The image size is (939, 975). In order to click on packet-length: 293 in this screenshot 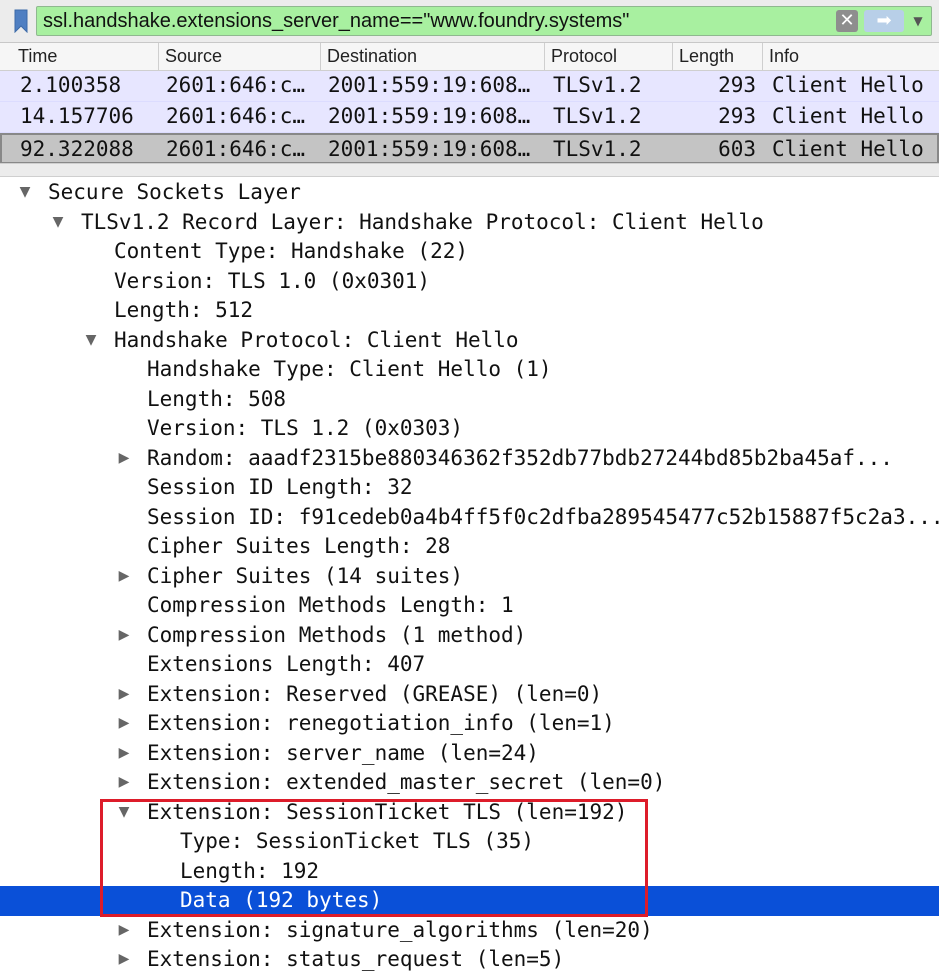, I will do `click(737, 116)`.